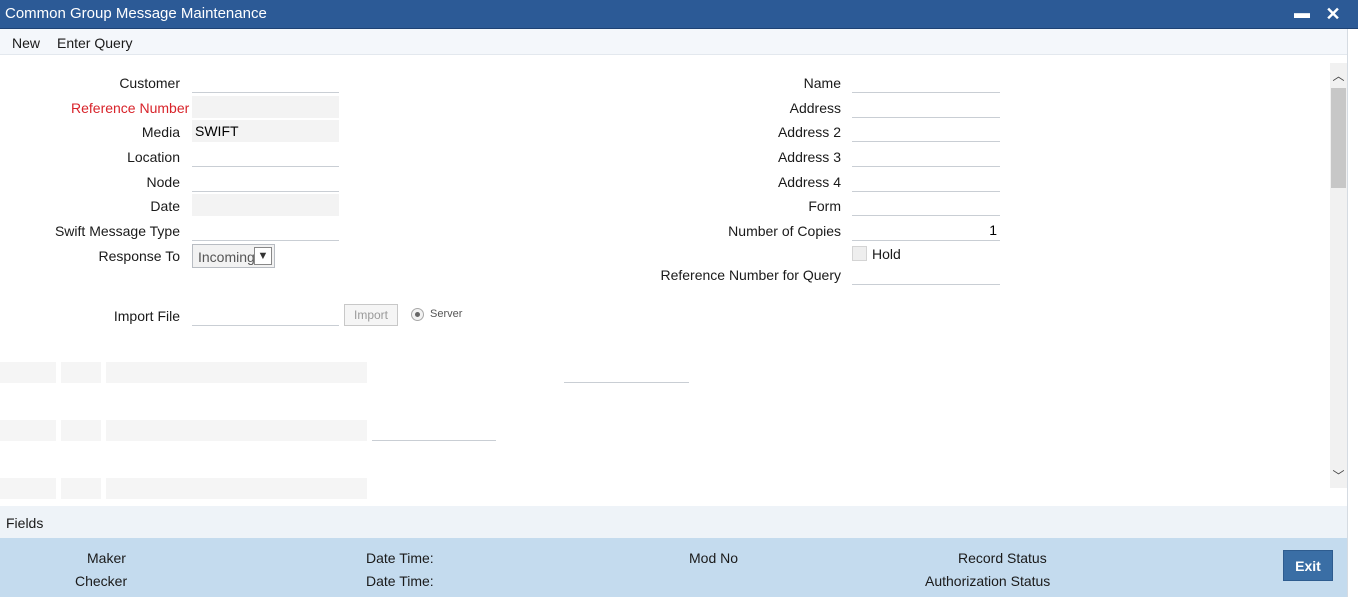 The image size is (1358, 597). Describe the element at coordinates (926, 230) in the screenshot. I see `number-of-copies-input` at that location.